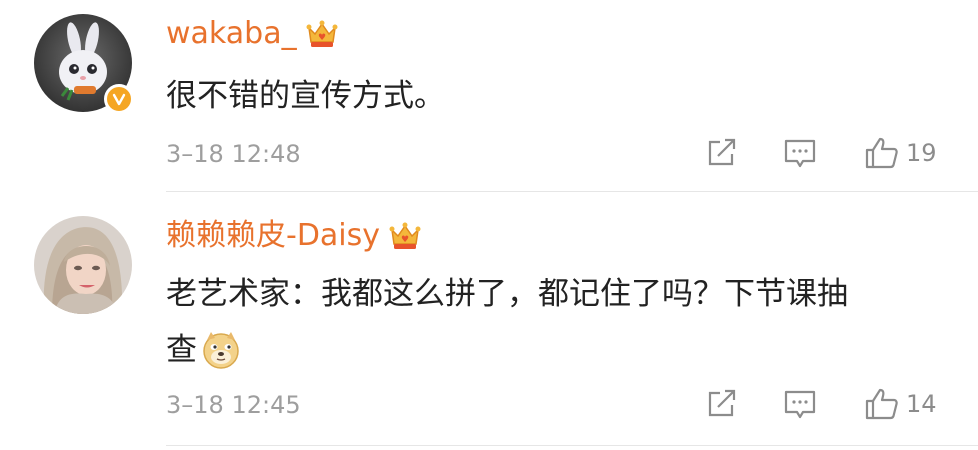 The height and width of the screenshot is (450, 978). Describe the element at coordinates (900, 404) in the screenshot. I see `like-button: 14` at that location.